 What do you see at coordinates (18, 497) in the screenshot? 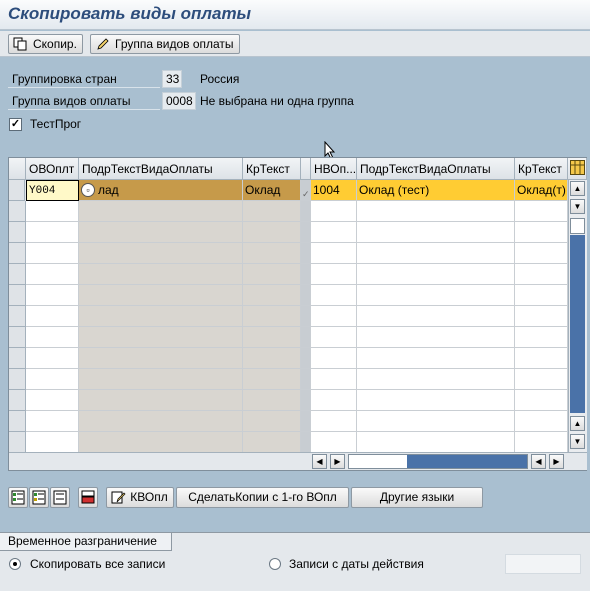
I see `select-all-button` at bounding box center [18, 497].